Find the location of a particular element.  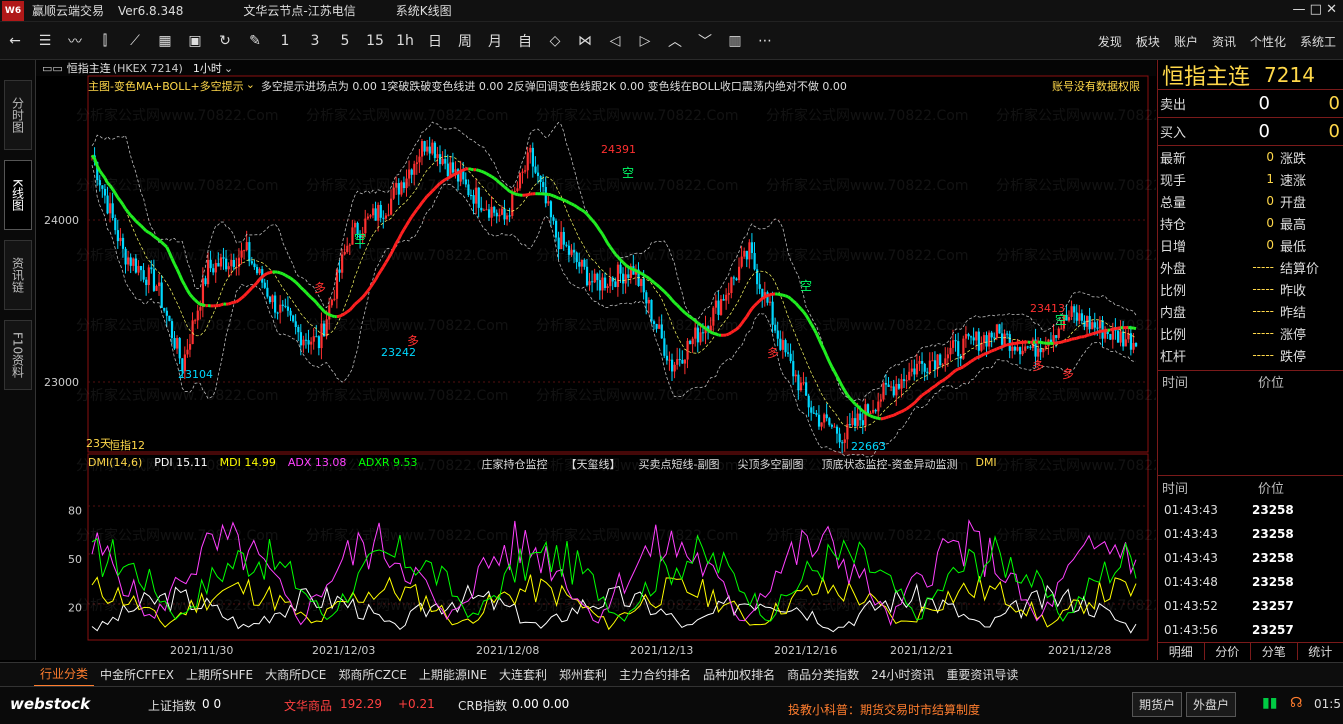

period-0: 1 is located at coordinates (285, 41).